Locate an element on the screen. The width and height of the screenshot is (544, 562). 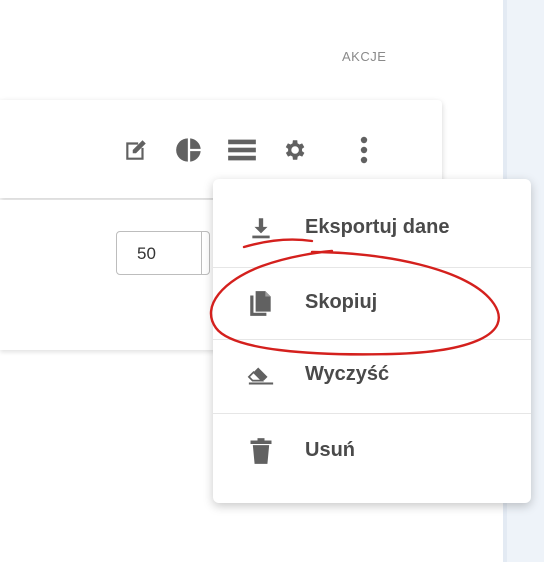
more-actions-button is located at coordinates (364, 150).